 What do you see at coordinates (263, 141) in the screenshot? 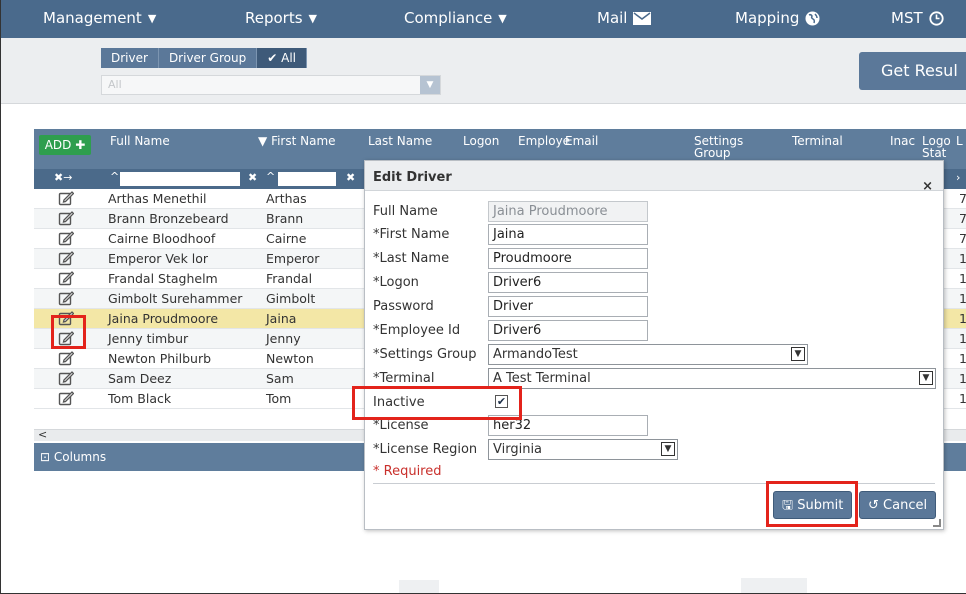
I see `sort-desc-icon: ▼` at bounding box center [263, 141].